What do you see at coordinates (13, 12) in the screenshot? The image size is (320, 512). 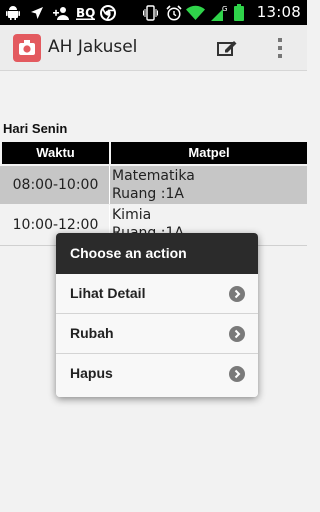 I see `android-icon` at bounding box center [13, 12].